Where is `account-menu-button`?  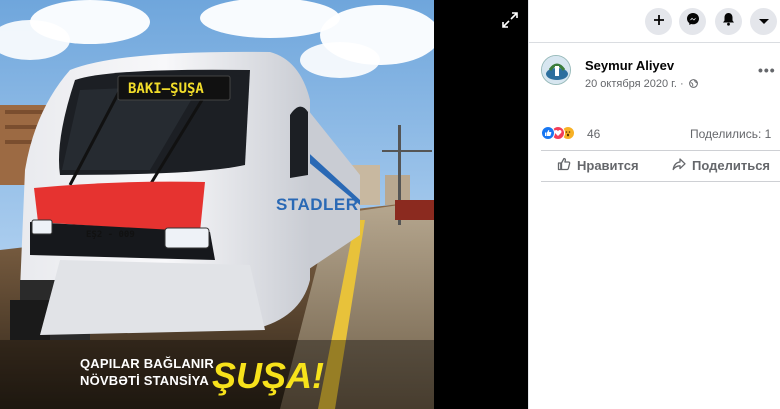
account-menu-button is located at coordinates (763, 21).